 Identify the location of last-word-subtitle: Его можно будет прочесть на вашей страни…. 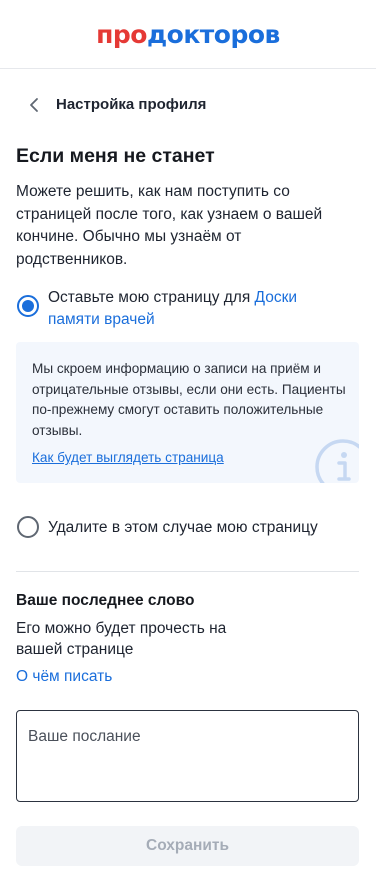
(121, 639).